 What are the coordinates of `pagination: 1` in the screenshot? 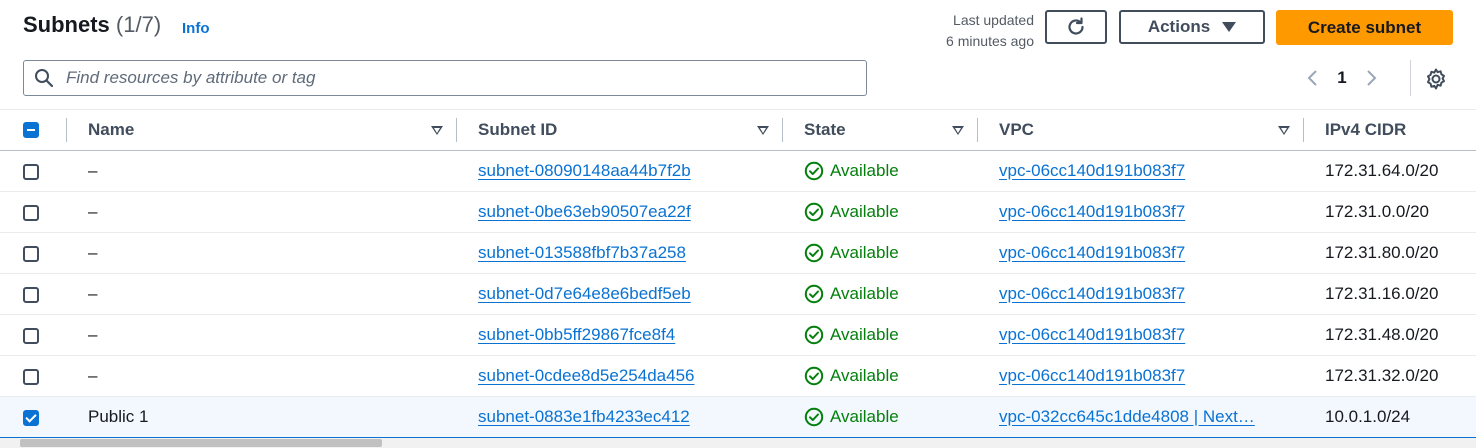 It's located at (1342, 78).